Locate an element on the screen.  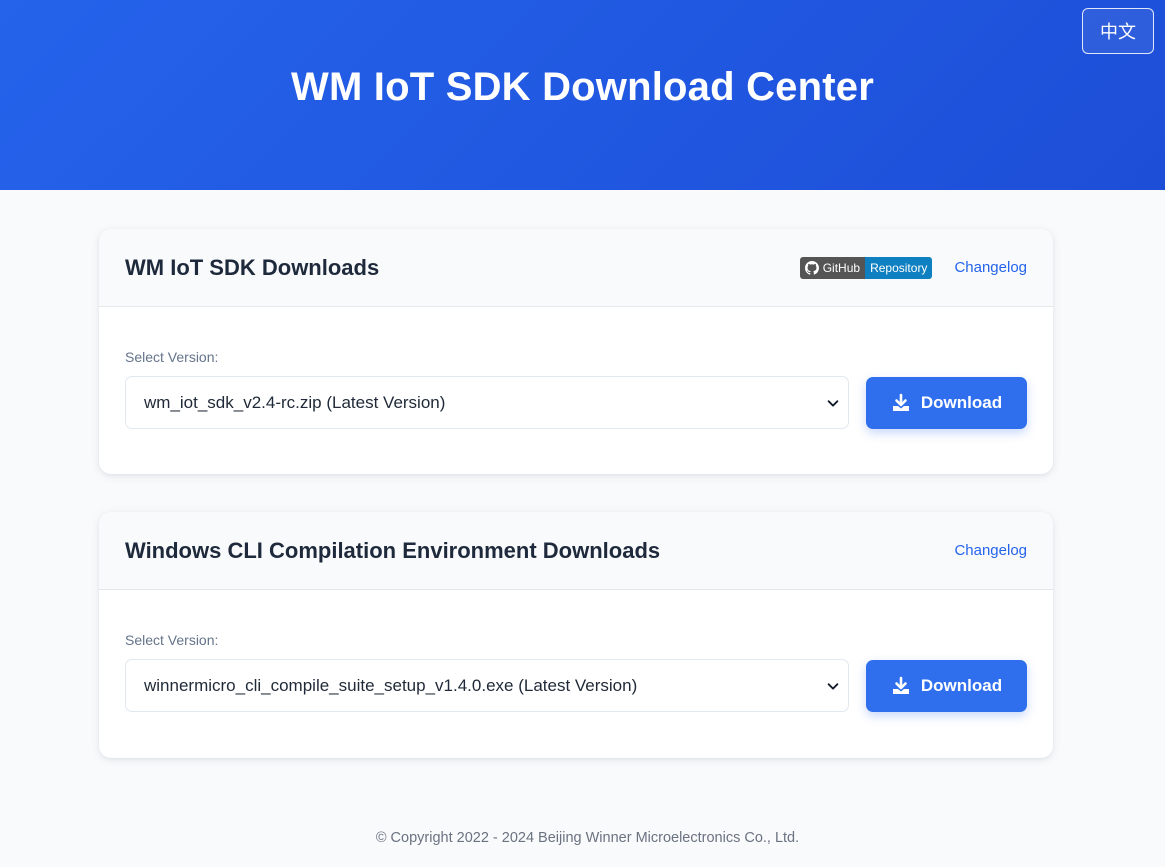
github-repository-badge: GitHub Repository is located at coordinates (866, 267).